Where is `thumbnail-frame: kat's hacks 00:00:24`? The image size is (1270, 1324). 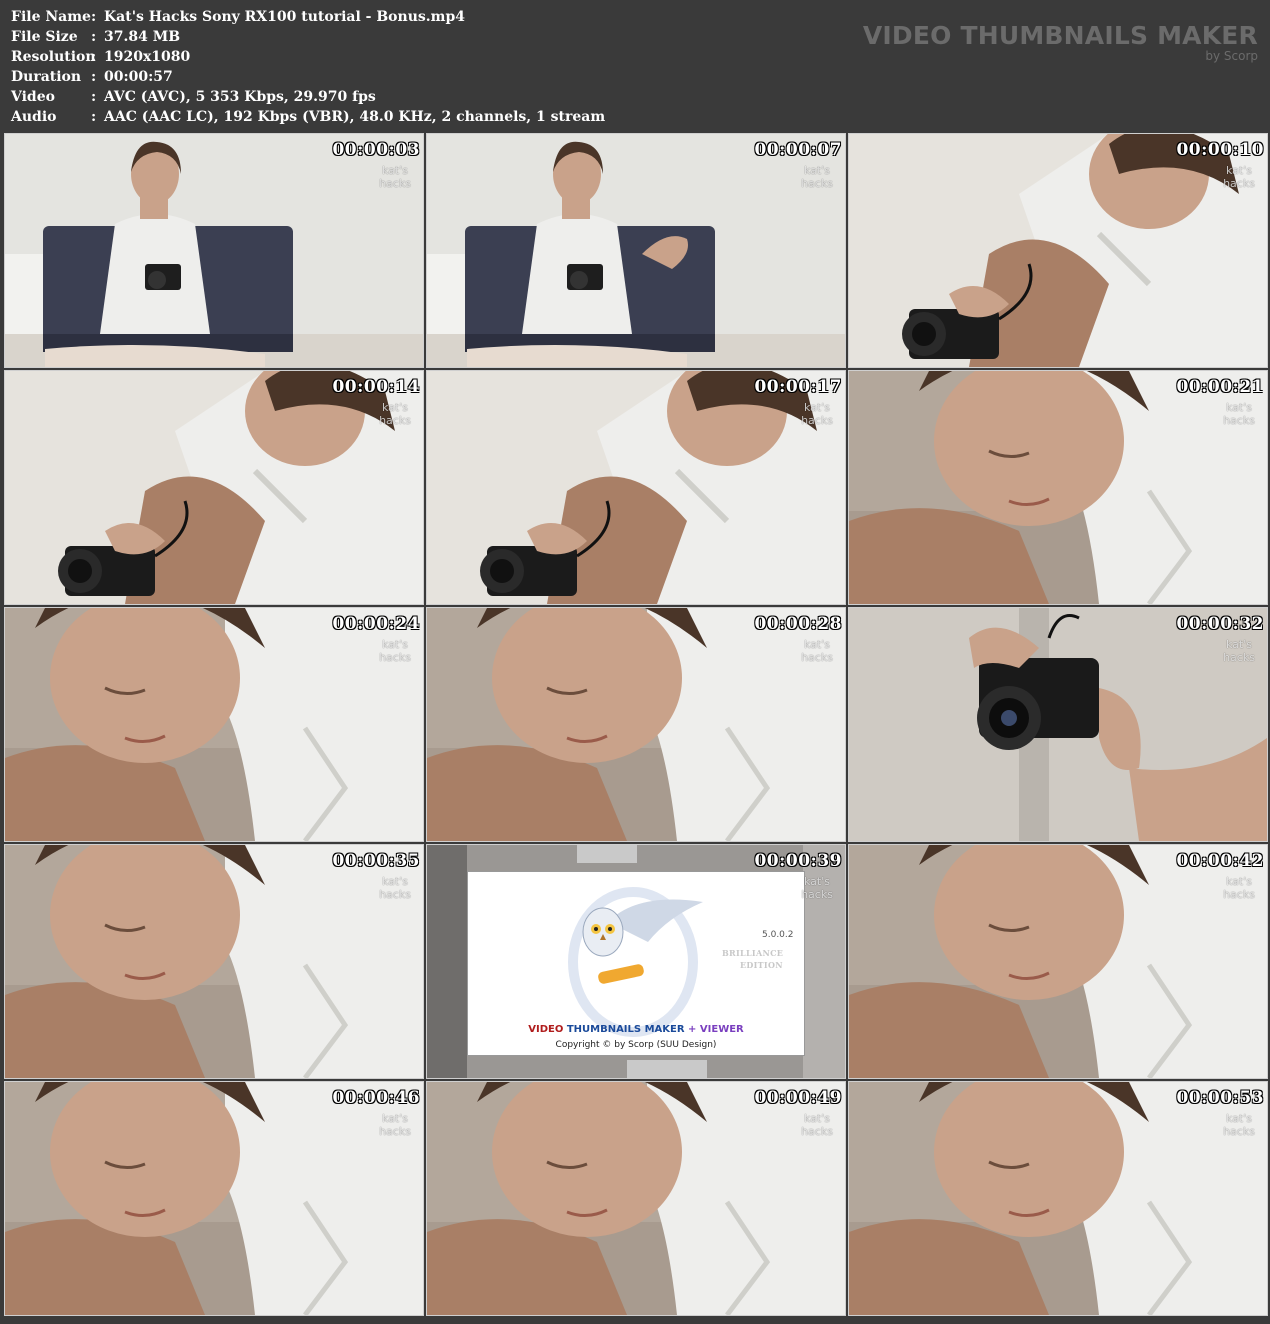 thumbnail-frame: kat's hacks 00:00:24 is located at coordinates (214, 724).